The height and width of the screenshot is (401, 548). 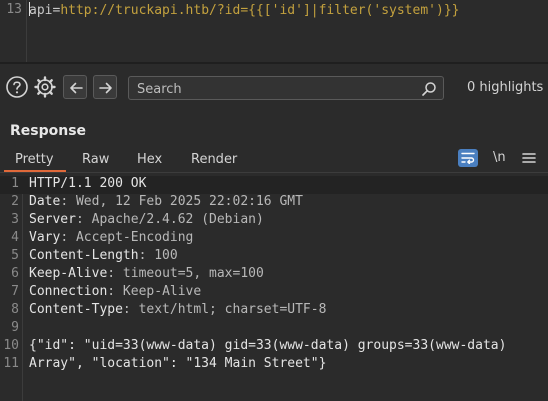 I want to click on wrap-lines-icon, so click(x=468, y=158).